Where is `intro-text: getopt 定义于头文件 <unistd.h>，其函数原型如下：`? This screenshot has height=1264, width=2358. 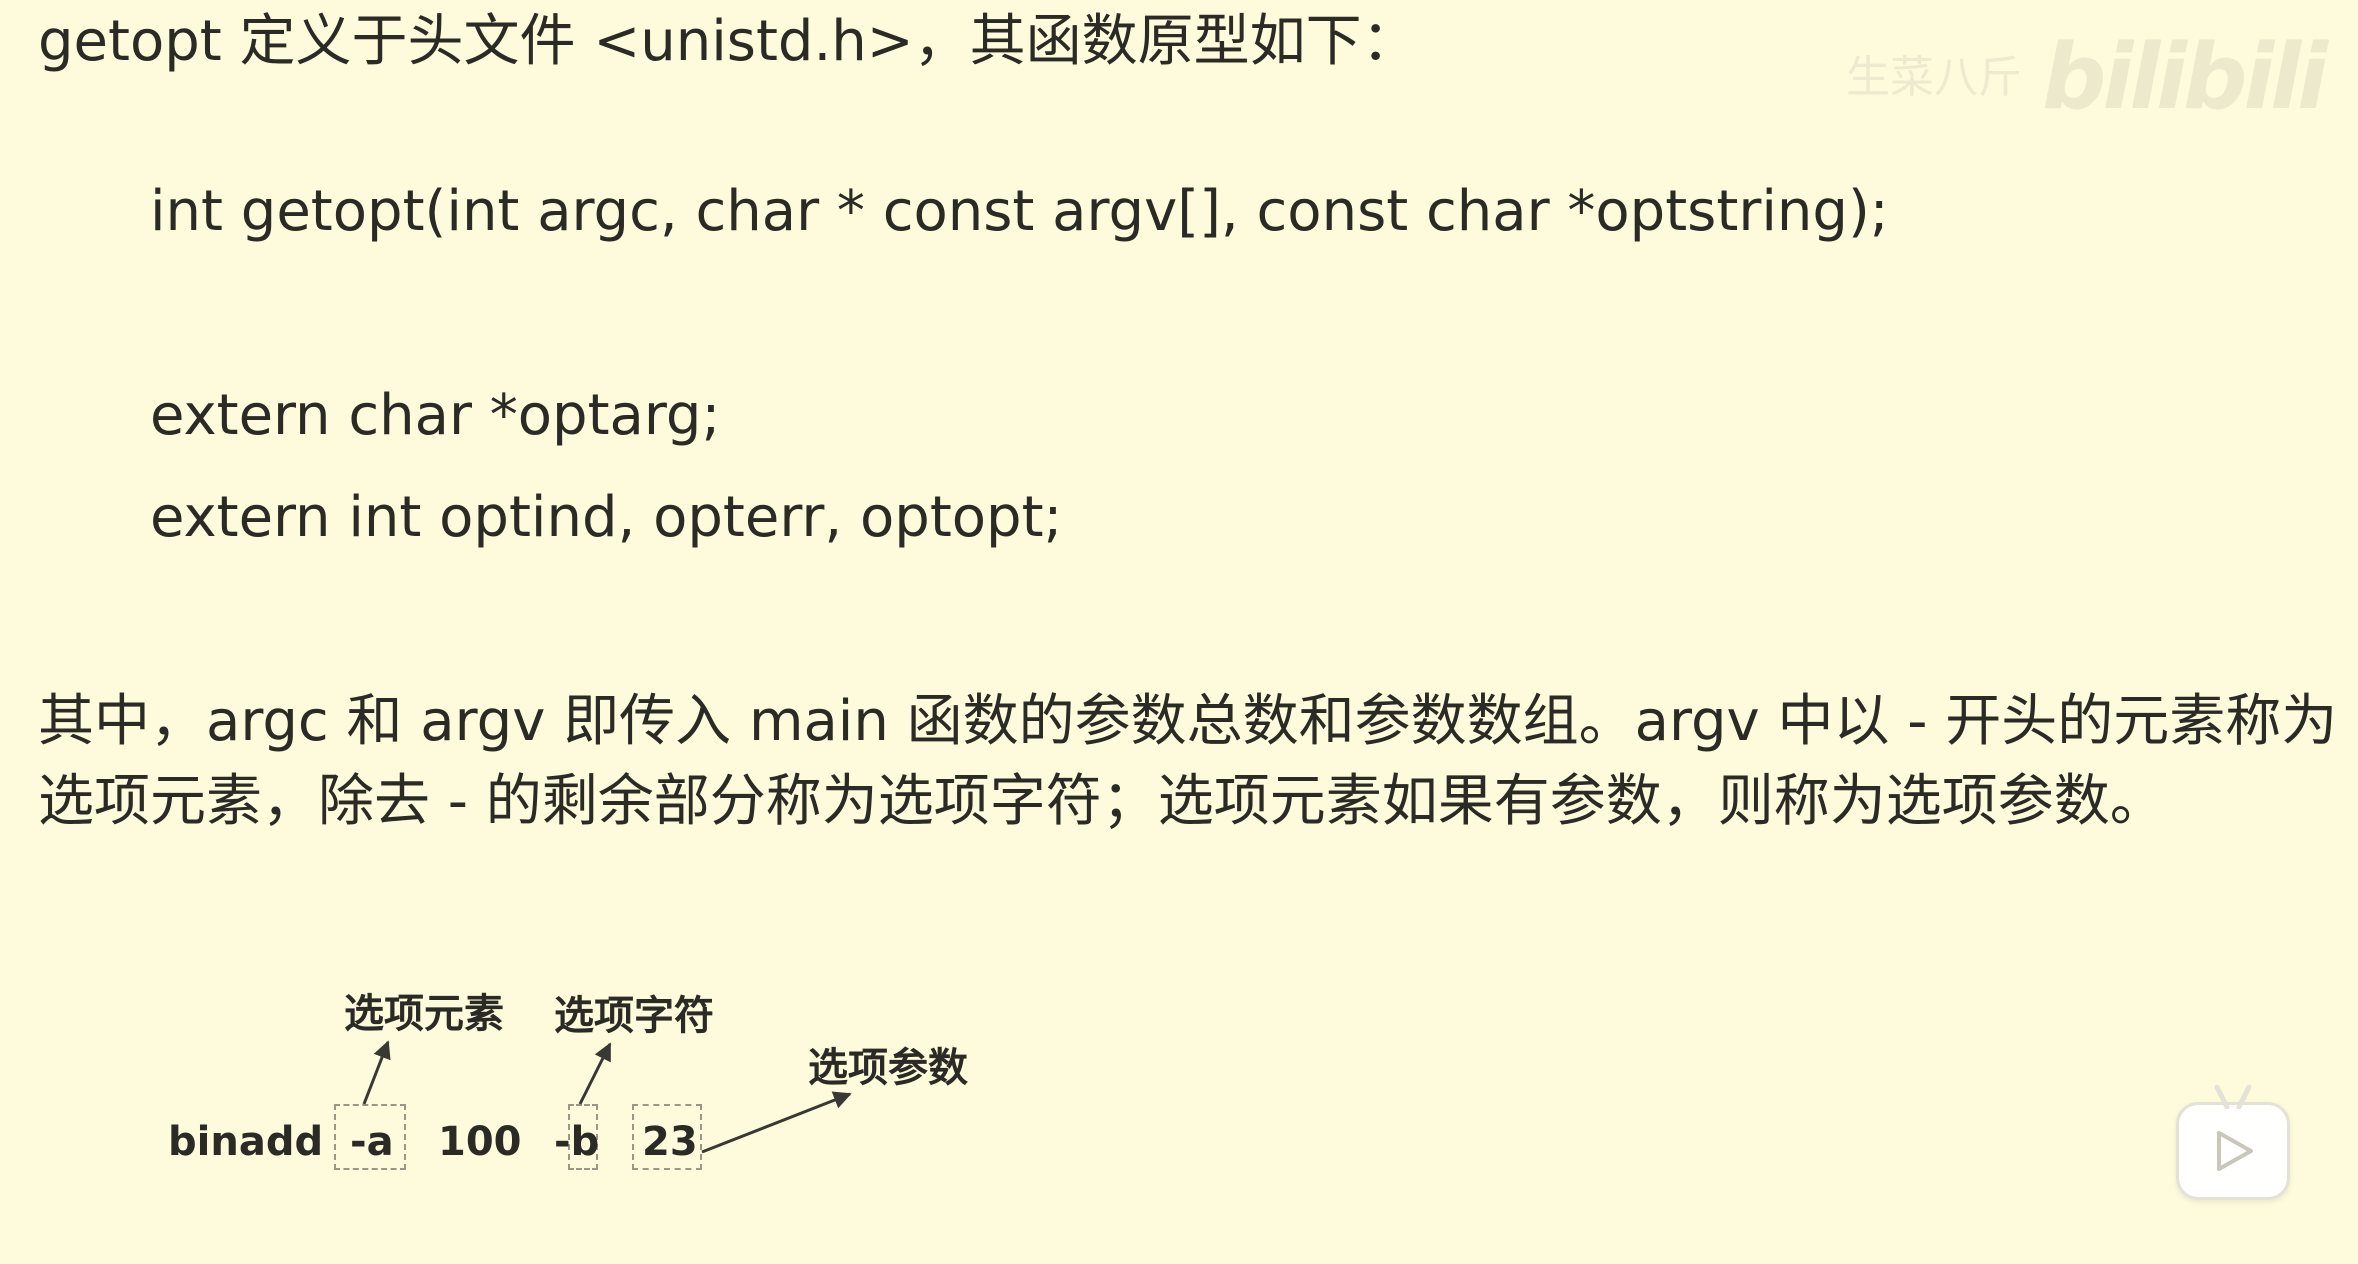 intro-text: getopt 定义于头文件 <unistd.h>，其函数原型如下： is located at coordinates (728, 41).